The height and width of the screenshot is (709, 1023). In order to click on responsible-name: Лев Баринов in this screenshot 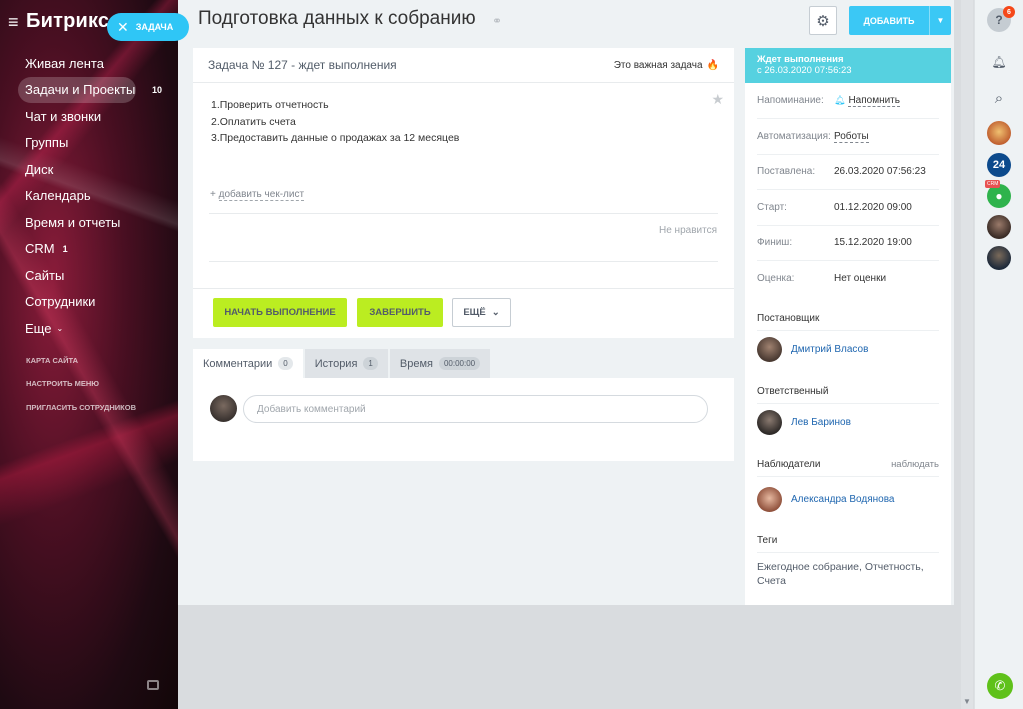, I will do `click(821, 422)`.